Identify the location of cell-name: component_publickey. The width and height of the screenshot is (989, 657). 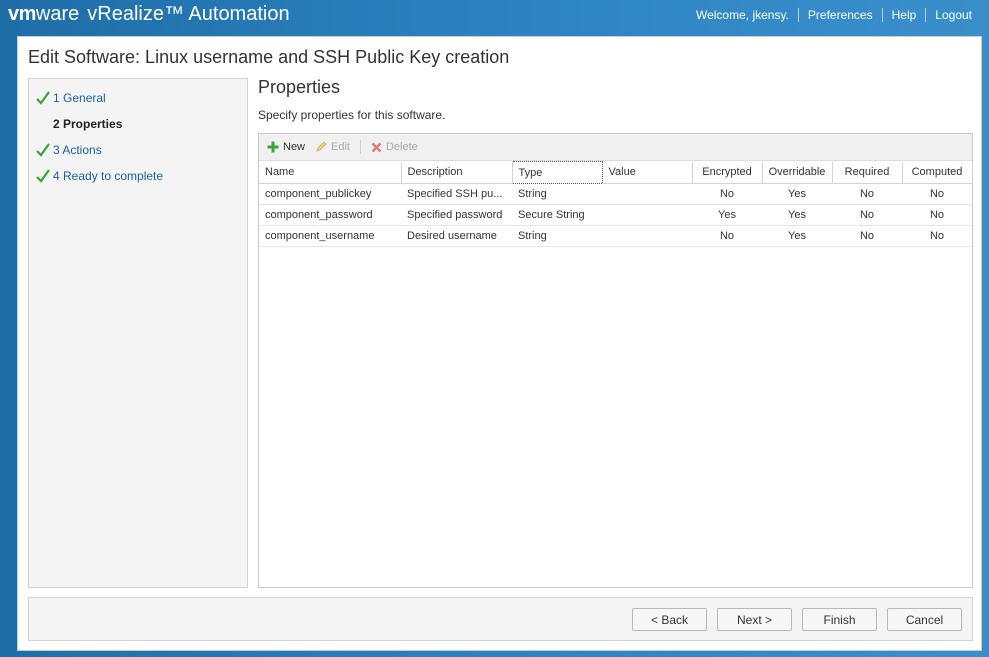
(330, 194).